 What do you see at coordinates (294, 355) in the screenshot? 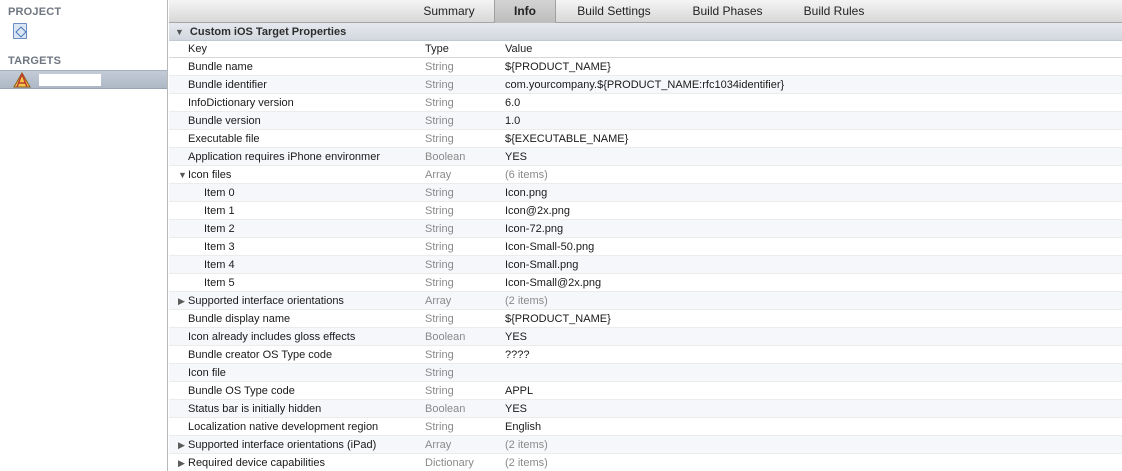
I see `row-key: Bundle creator OS Type code` at bounding box center [294, 355].